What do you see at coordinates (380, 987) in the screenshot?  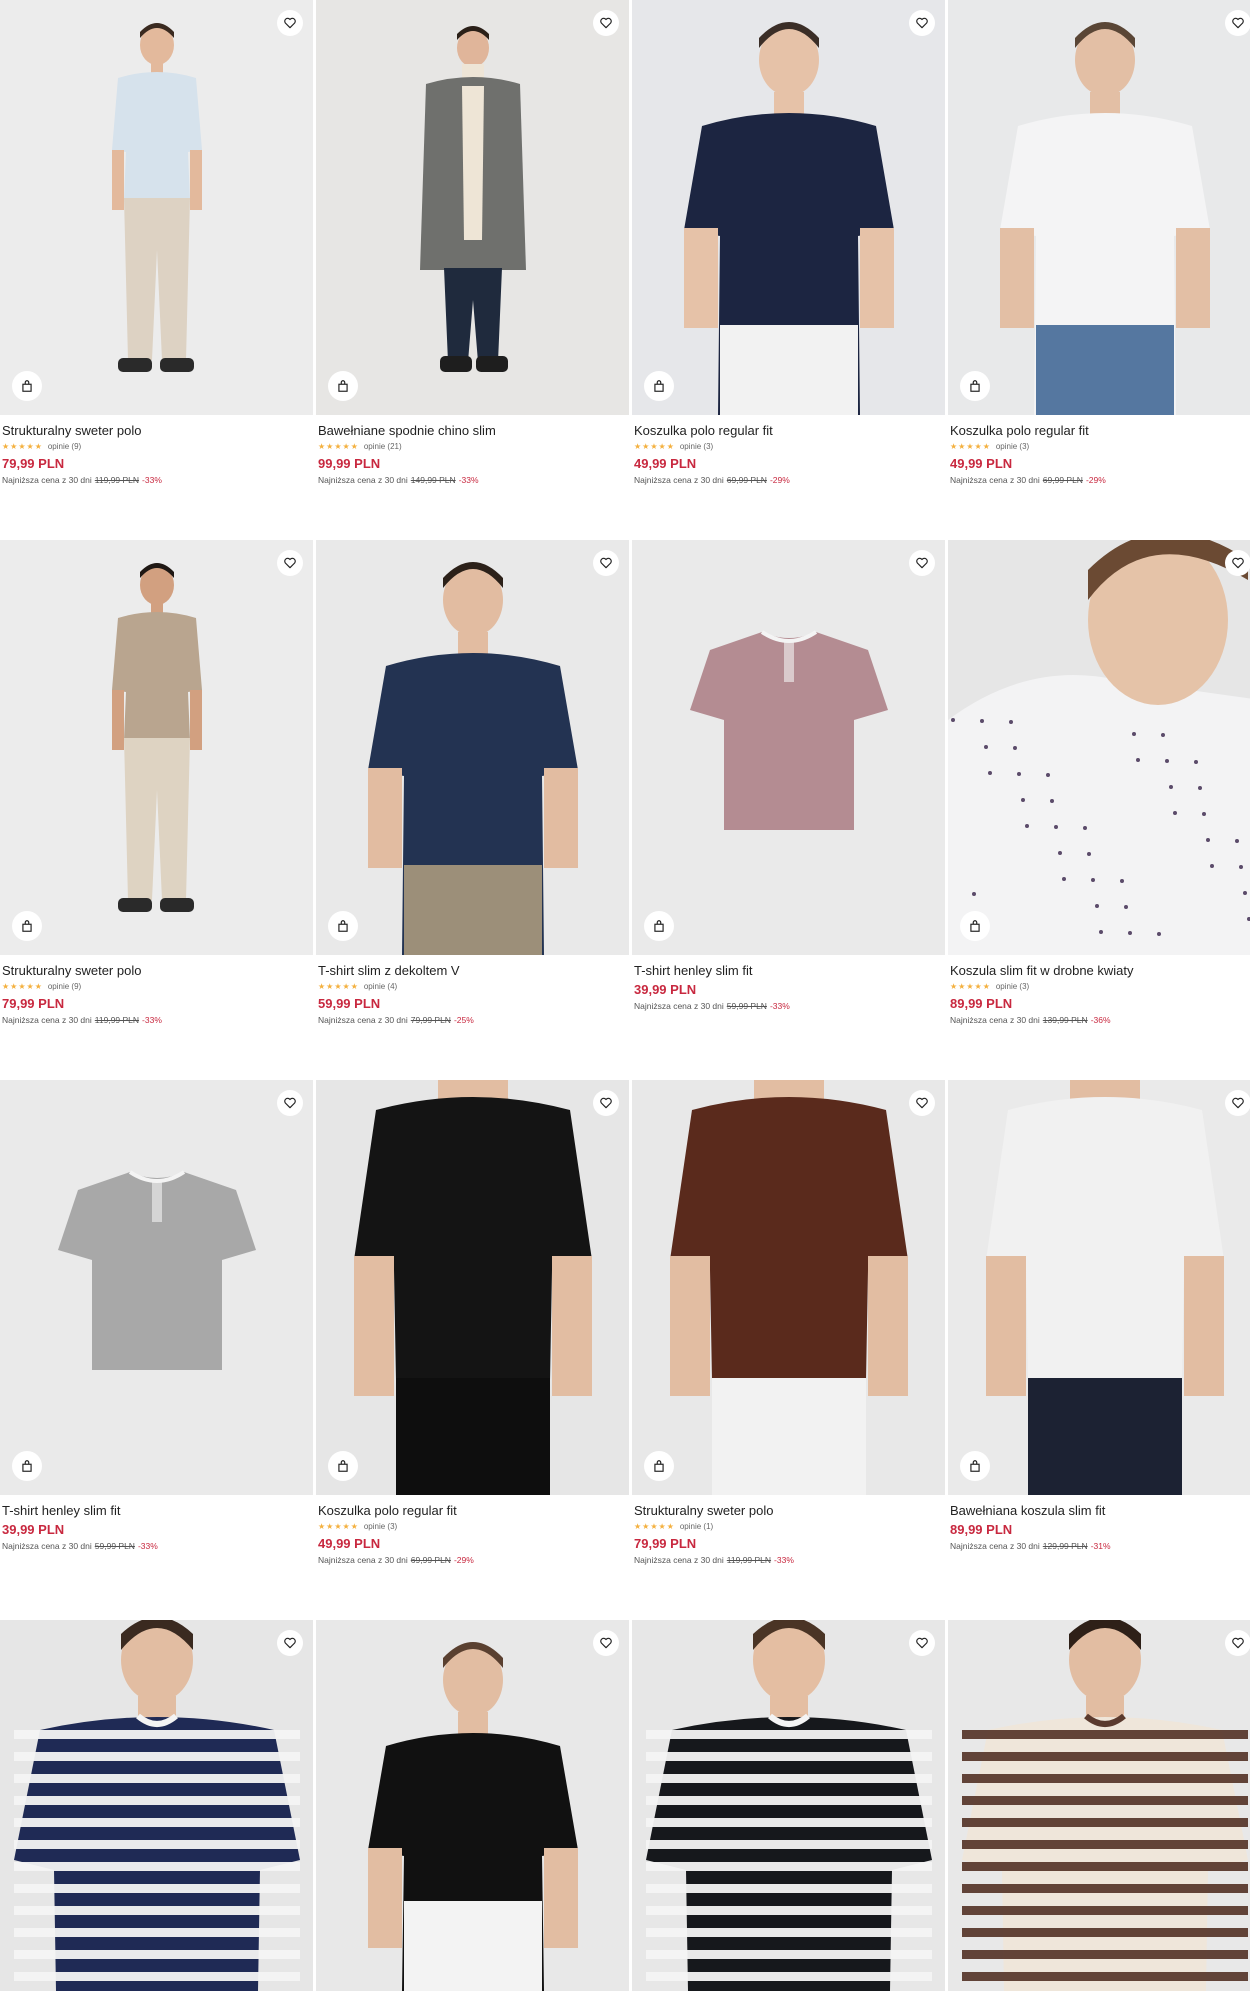 I see `review-count: opinie (4)` at bounding box center [380, 987].